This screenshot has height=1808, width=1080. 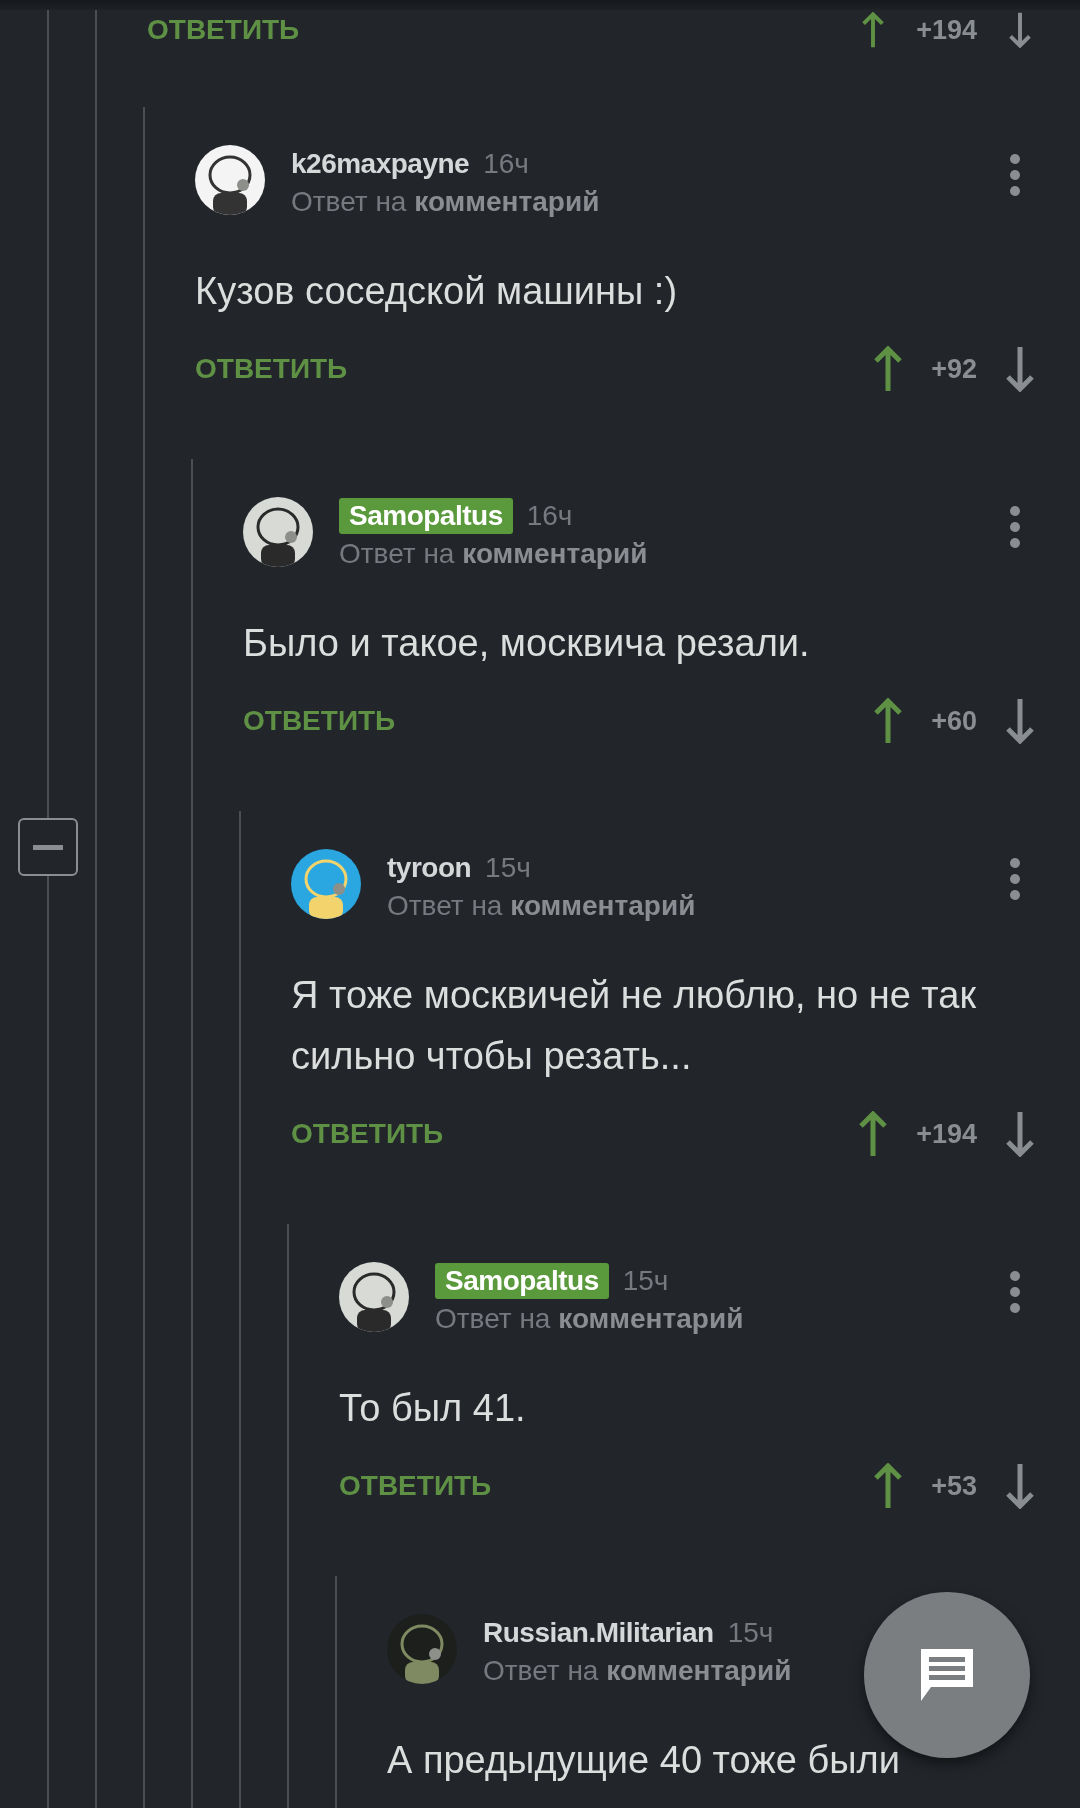 I want to click on comment-text: Кузов соседской машины :), so click(x=437, y=291).